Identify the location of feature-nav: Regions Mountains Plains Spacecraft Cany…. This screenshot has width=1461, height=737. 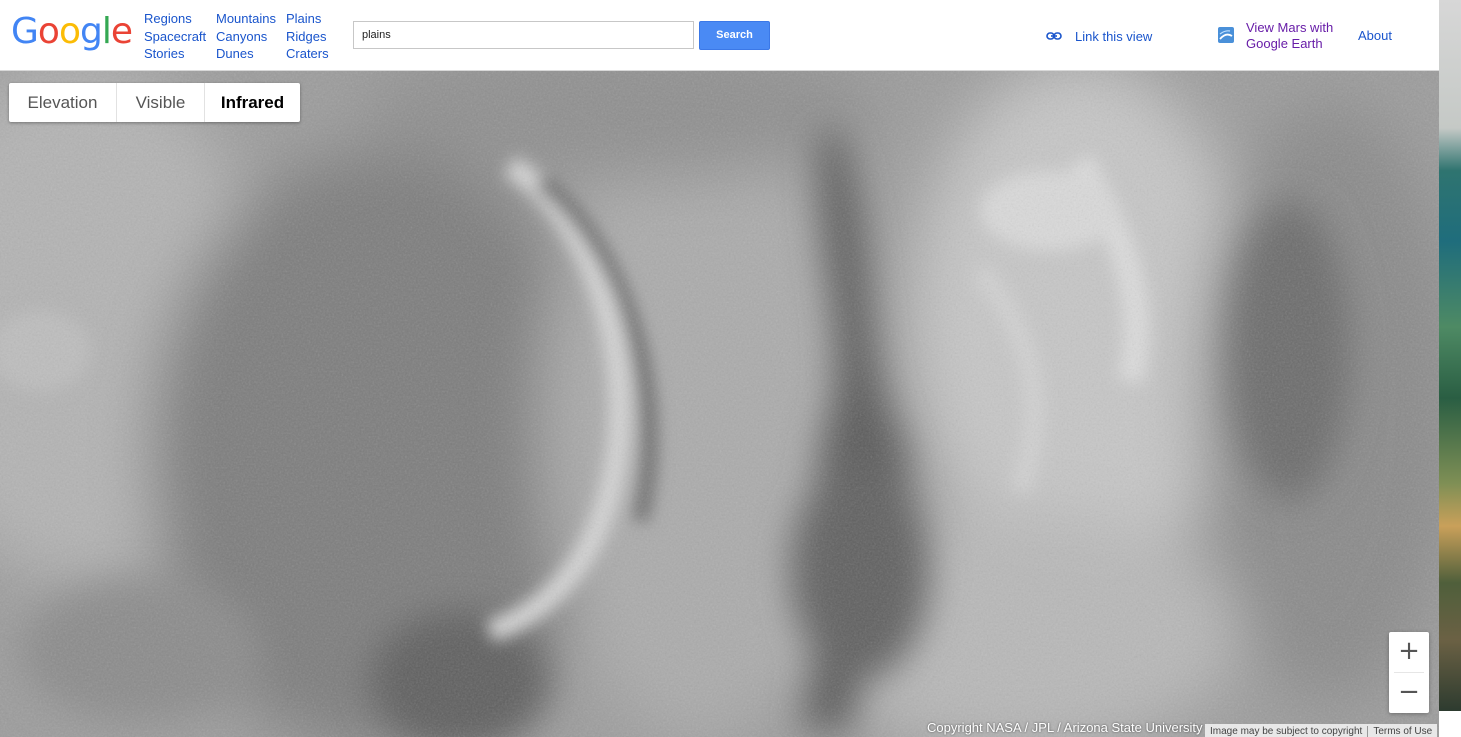
(245, 37).